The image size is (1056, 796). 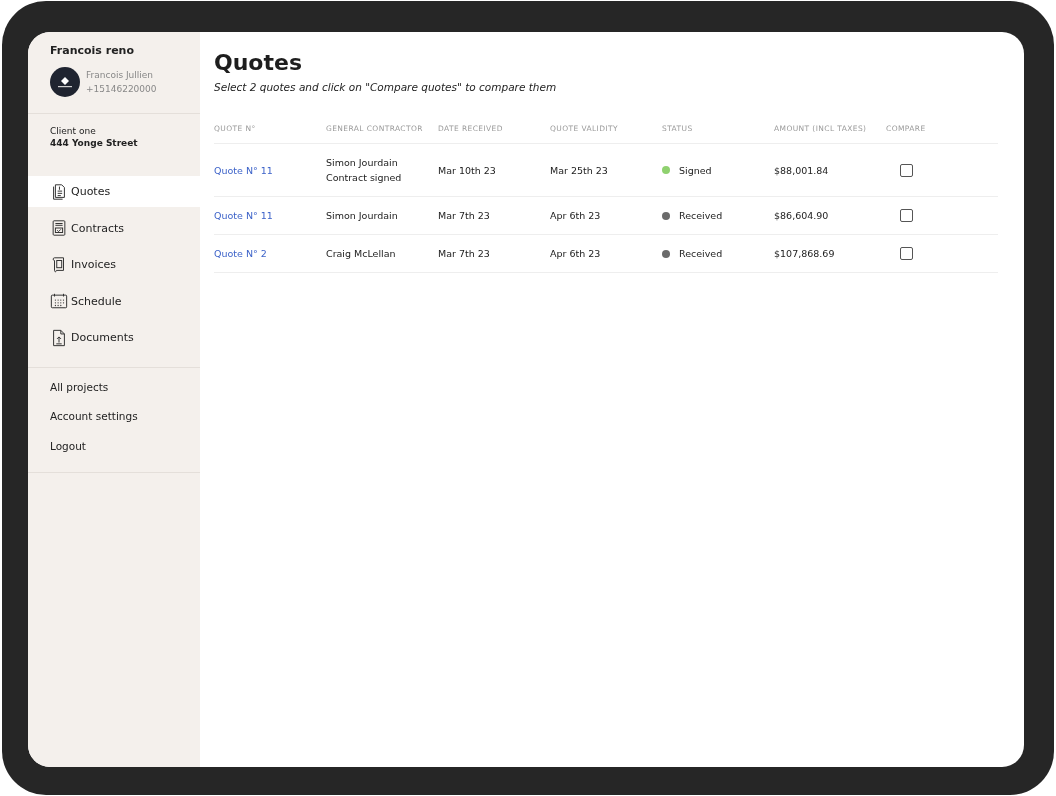 I want to click on quote-link: Quote N° 2, so click(x=240, y=253).